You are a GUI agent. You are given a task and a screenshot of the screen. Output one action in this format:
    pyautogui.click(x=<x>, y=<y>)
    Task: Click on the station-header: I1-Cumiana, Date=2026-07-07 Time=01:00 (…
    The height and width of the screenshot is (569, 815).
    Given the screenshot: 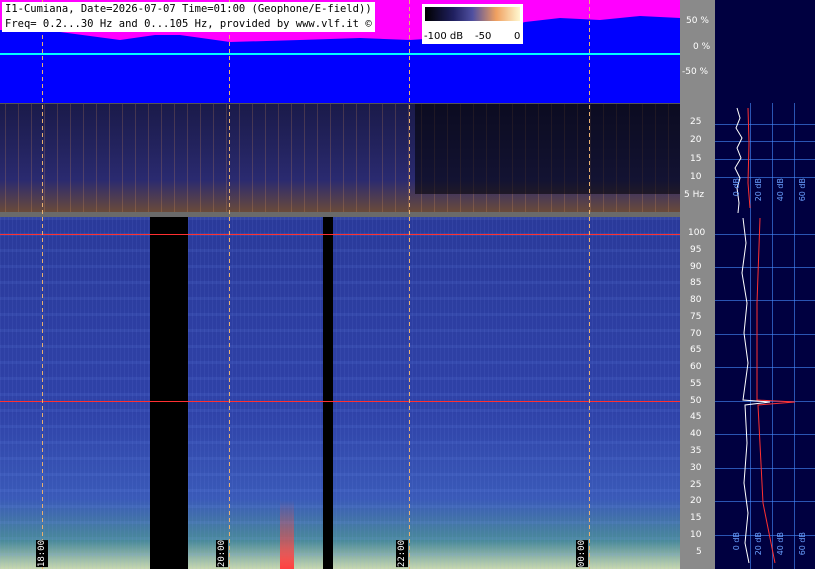 What is the action you would take?
    pyautogui.click(x=188, y=17)
    